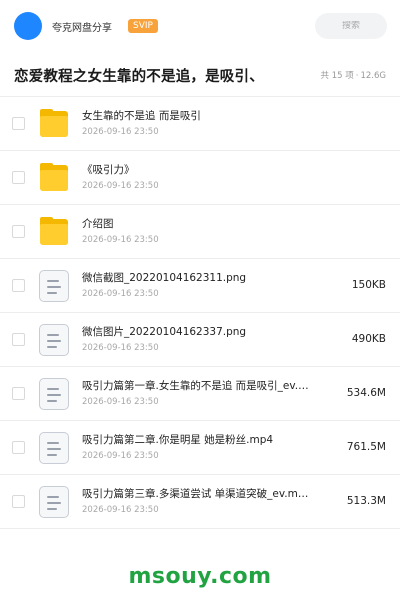  I want to click on page-title: 恋爱教程之女生靠的不是追，是吸引、, so click(139, 76).